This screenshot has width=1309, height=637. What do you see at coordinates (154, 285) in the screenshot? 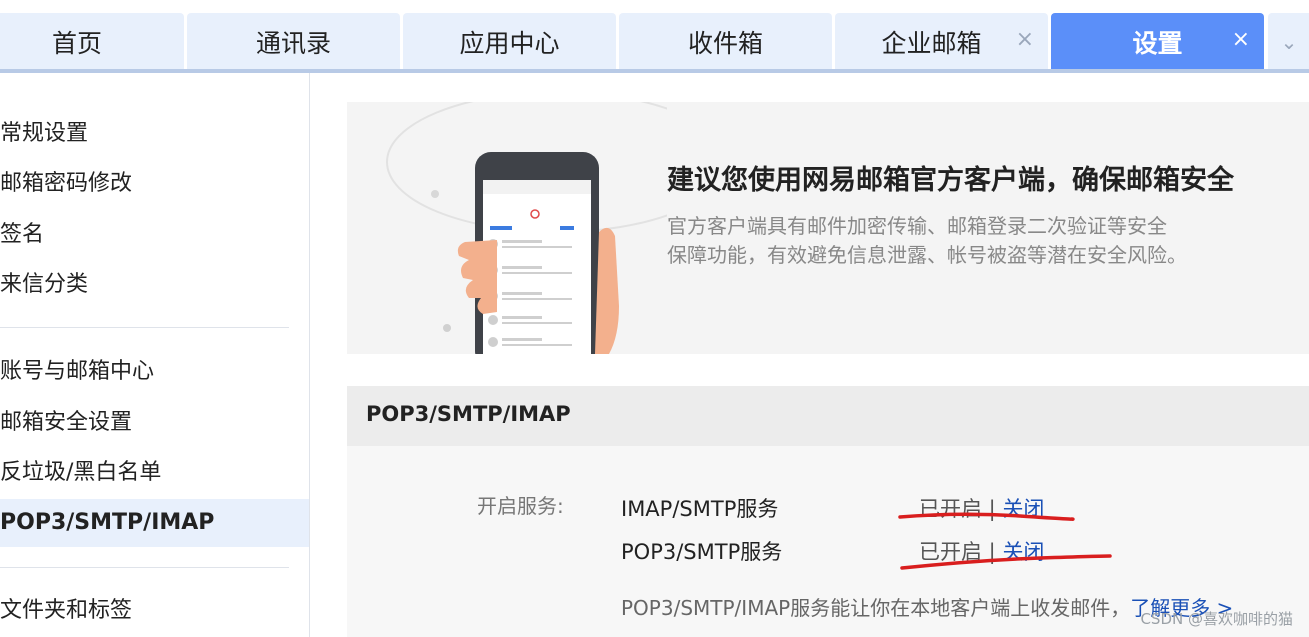
I see `sidebar-item-mail-filter: 来信分类` at bounding box center [154, 285].